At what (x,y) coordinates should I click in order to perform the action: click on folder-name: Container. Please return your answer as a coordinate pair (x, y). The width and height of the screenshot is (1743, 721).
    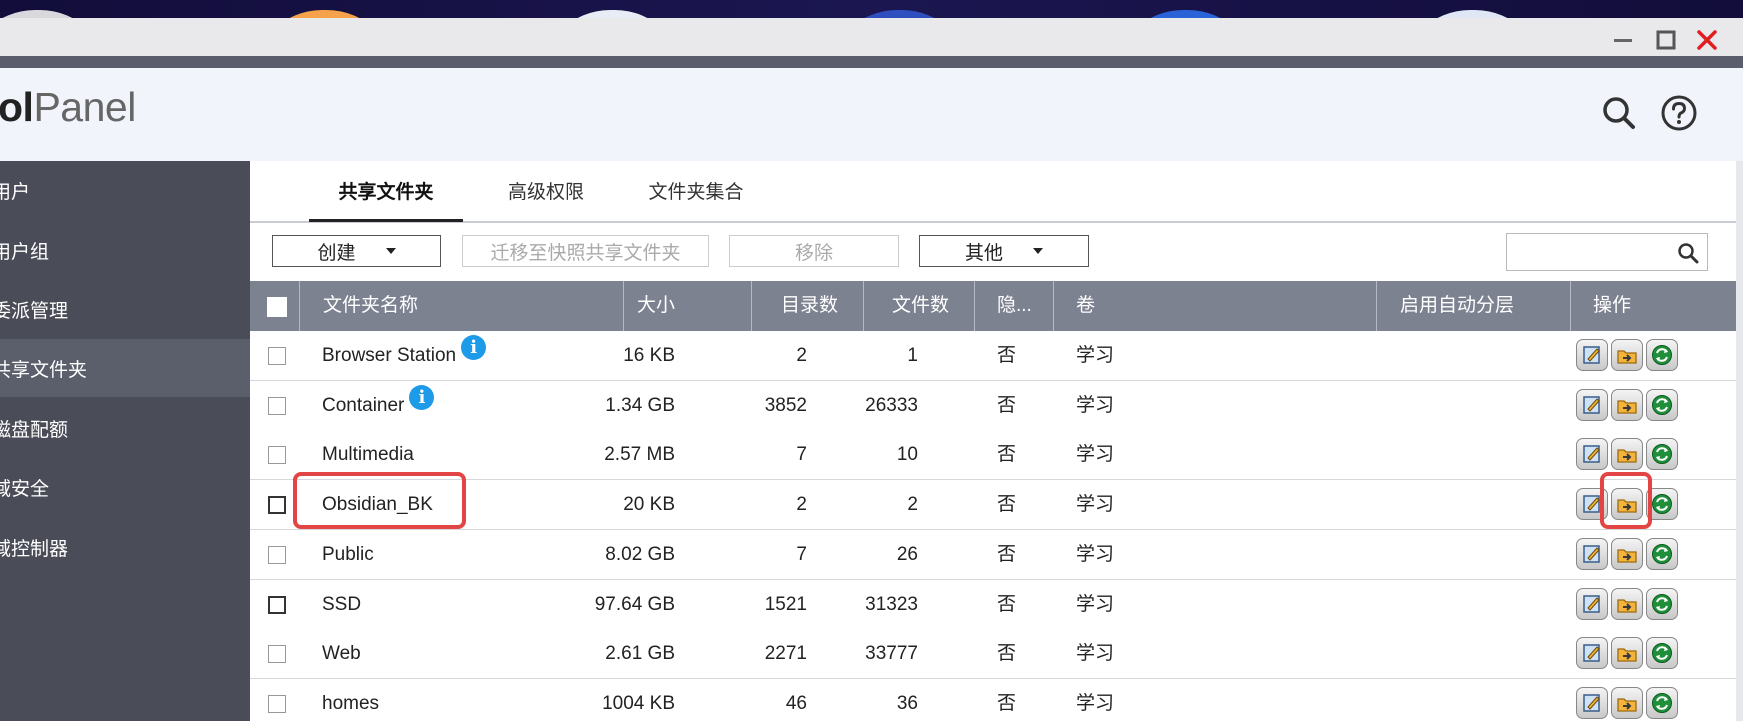
    Looking at the image, I should click on (363, 405).